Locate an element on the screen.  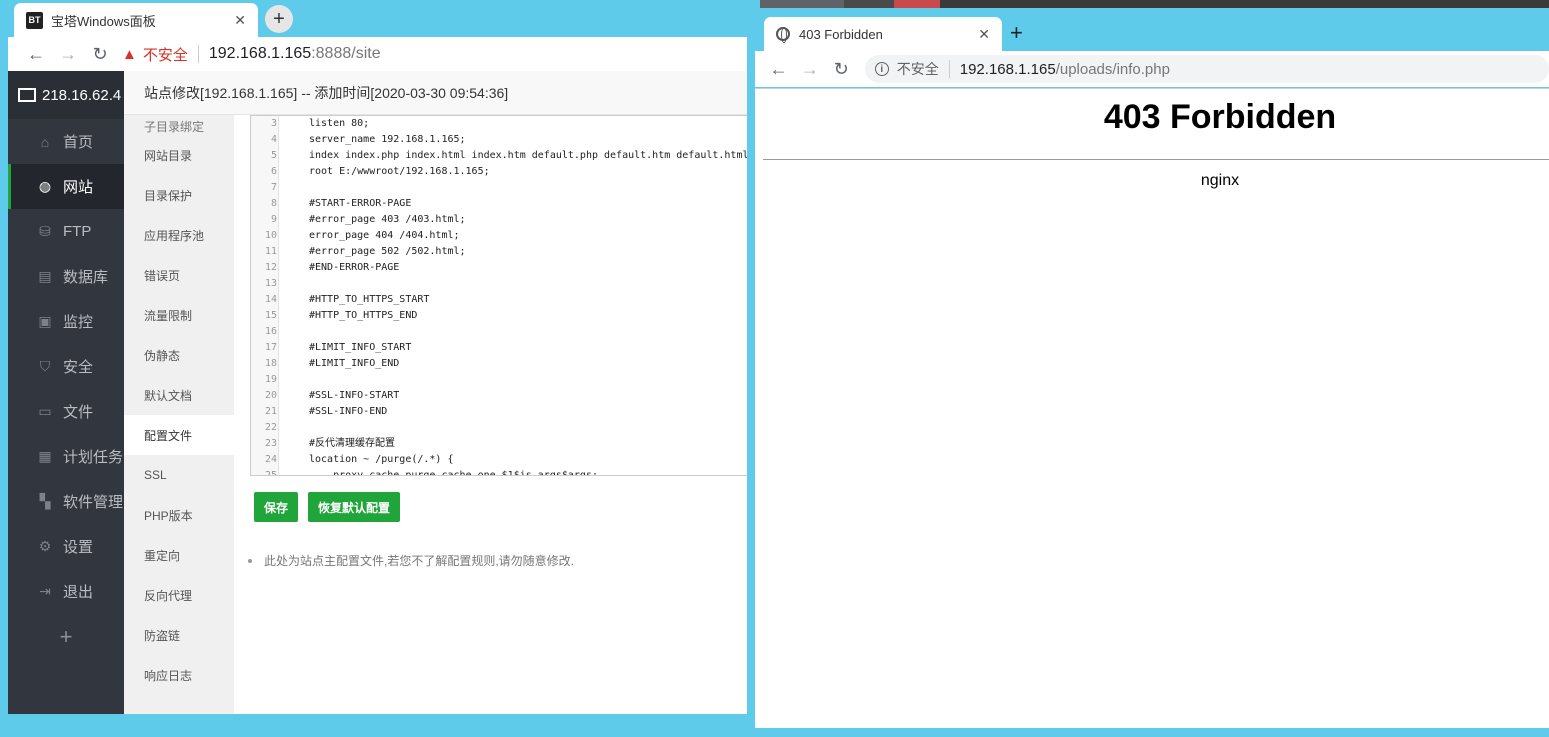
sidebar-item: ⛁ FTP is located at coordinates (66, 231).